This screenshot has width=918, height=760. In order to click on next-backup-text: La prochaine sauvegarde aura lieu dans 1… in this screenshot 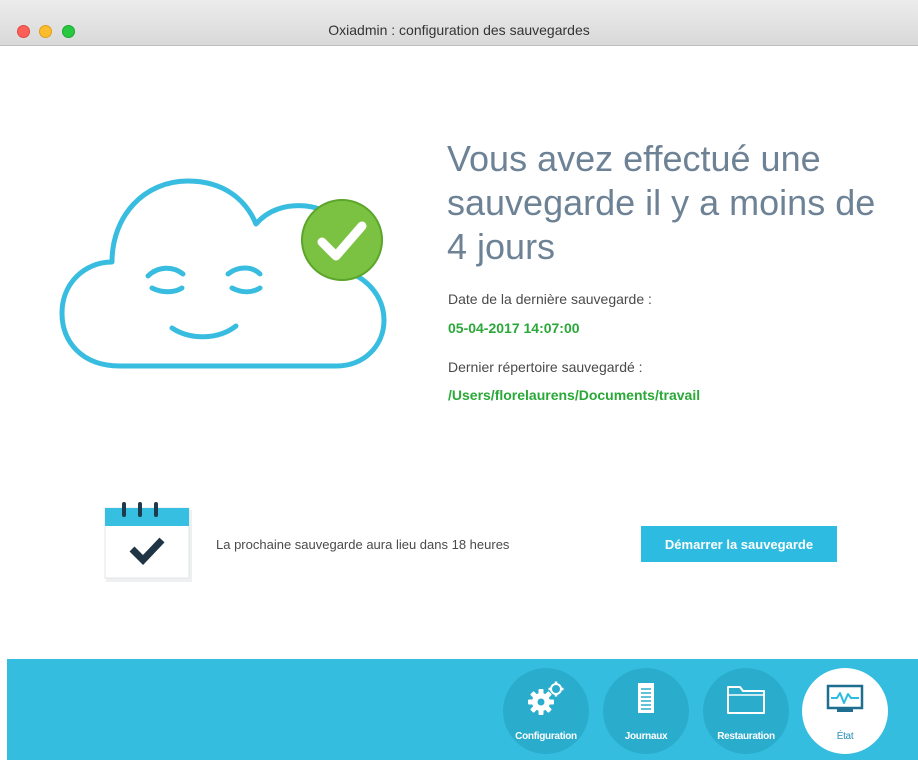, I will do `click(363, 544)`.